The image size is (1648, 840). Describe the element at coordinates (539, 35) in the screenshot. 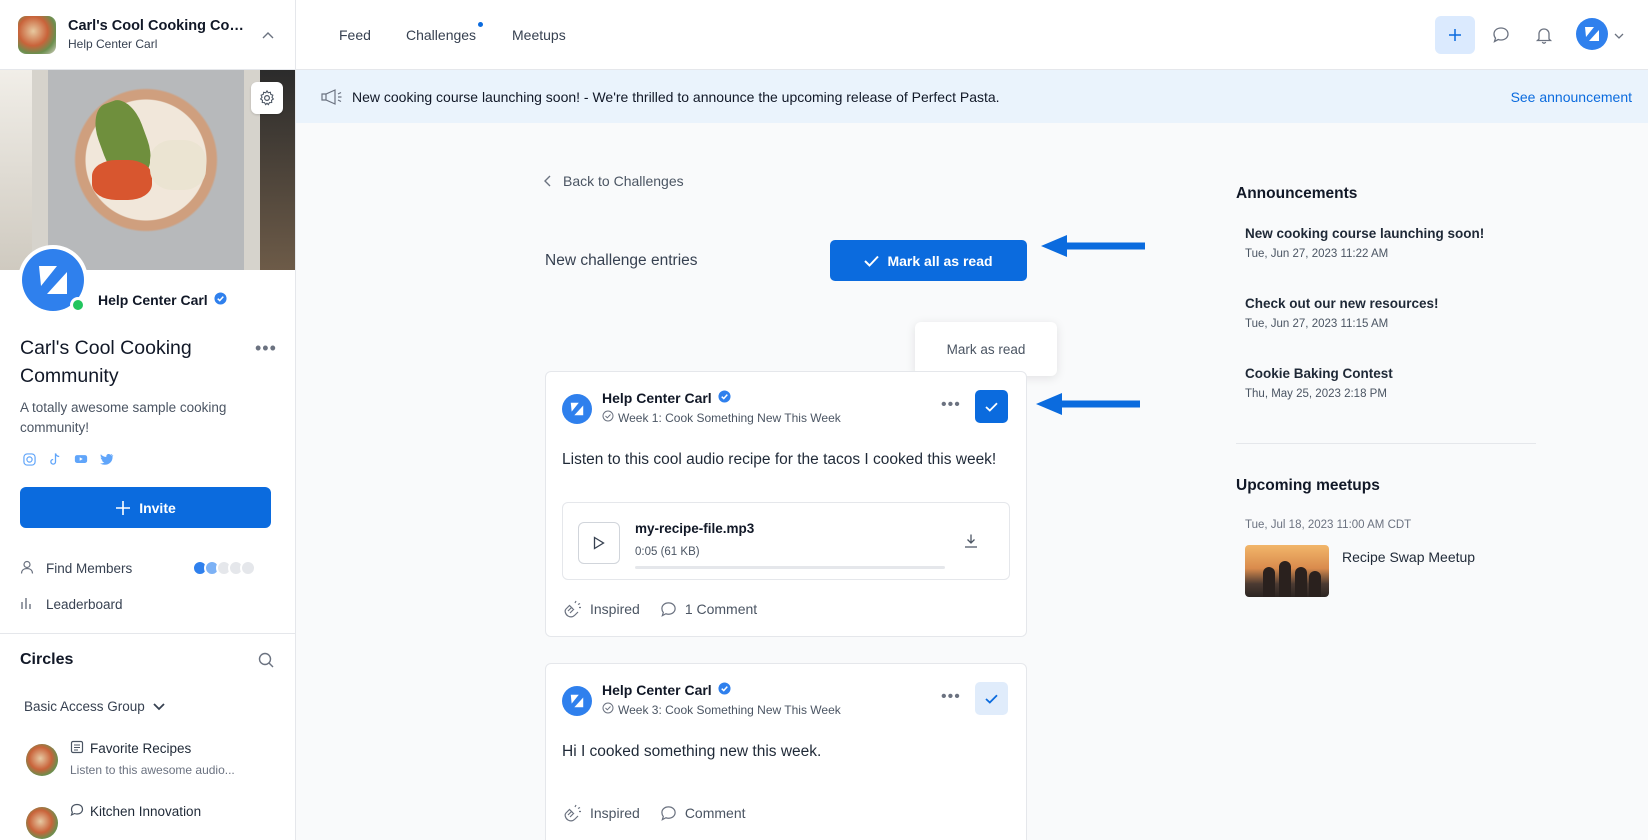

I see `tab-meetups: Meetups` at that location.